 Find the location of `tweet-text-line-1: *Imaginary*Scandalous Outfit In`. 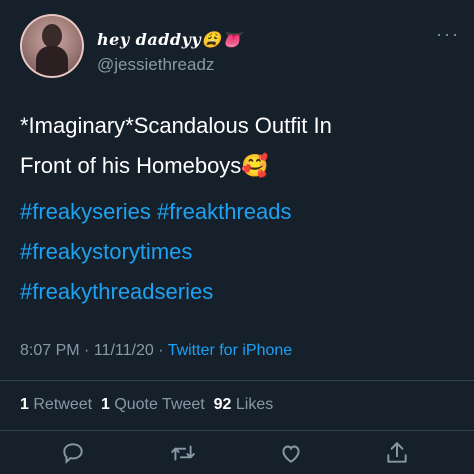

tweet-text-line-1: *Imaginary*Scandalous Outfit In is located at coordinates (176, 125).